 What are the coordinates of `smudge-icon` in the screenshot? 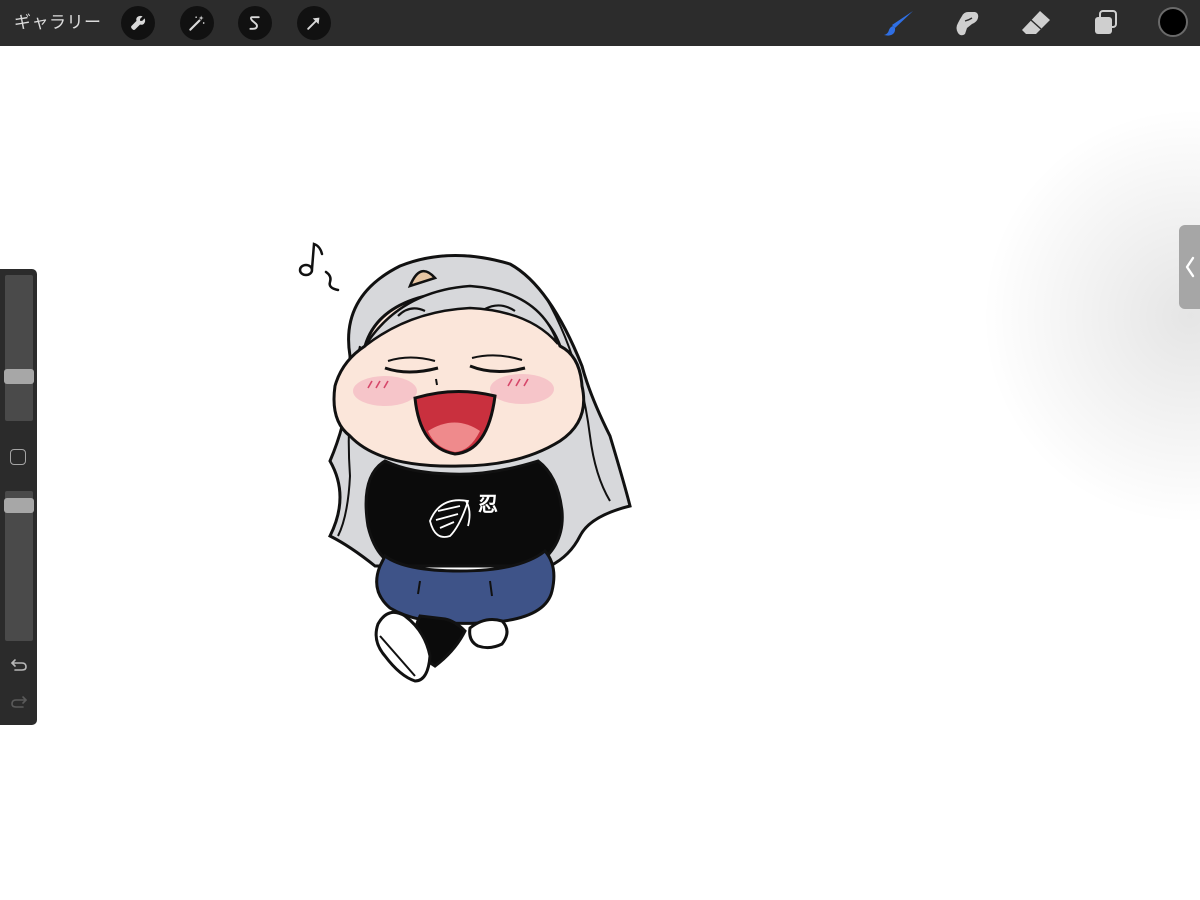 It's located at (967, 24).